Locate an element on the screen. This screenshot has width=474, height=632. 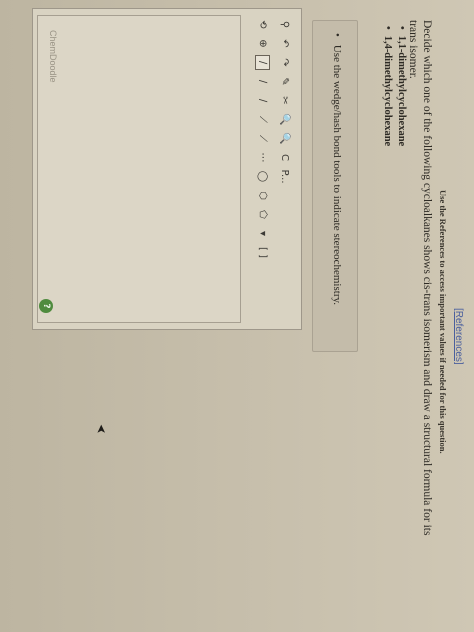
bond-more-icon: ⋯ is located at coordinates (263, 157).